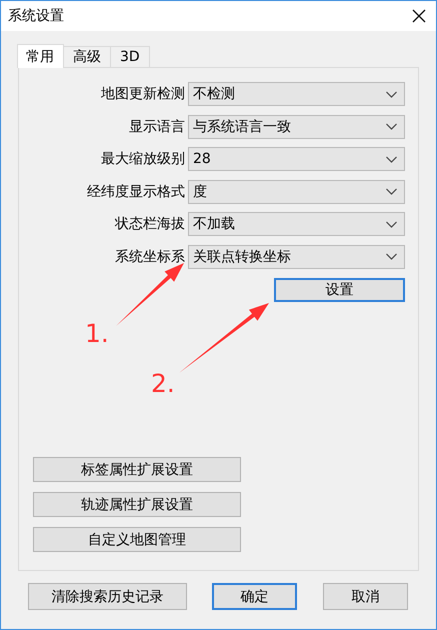  Describe the element at coordinates (150, 224) in the screenshot. I see `setting-label: 状态栏海拔` at that location.